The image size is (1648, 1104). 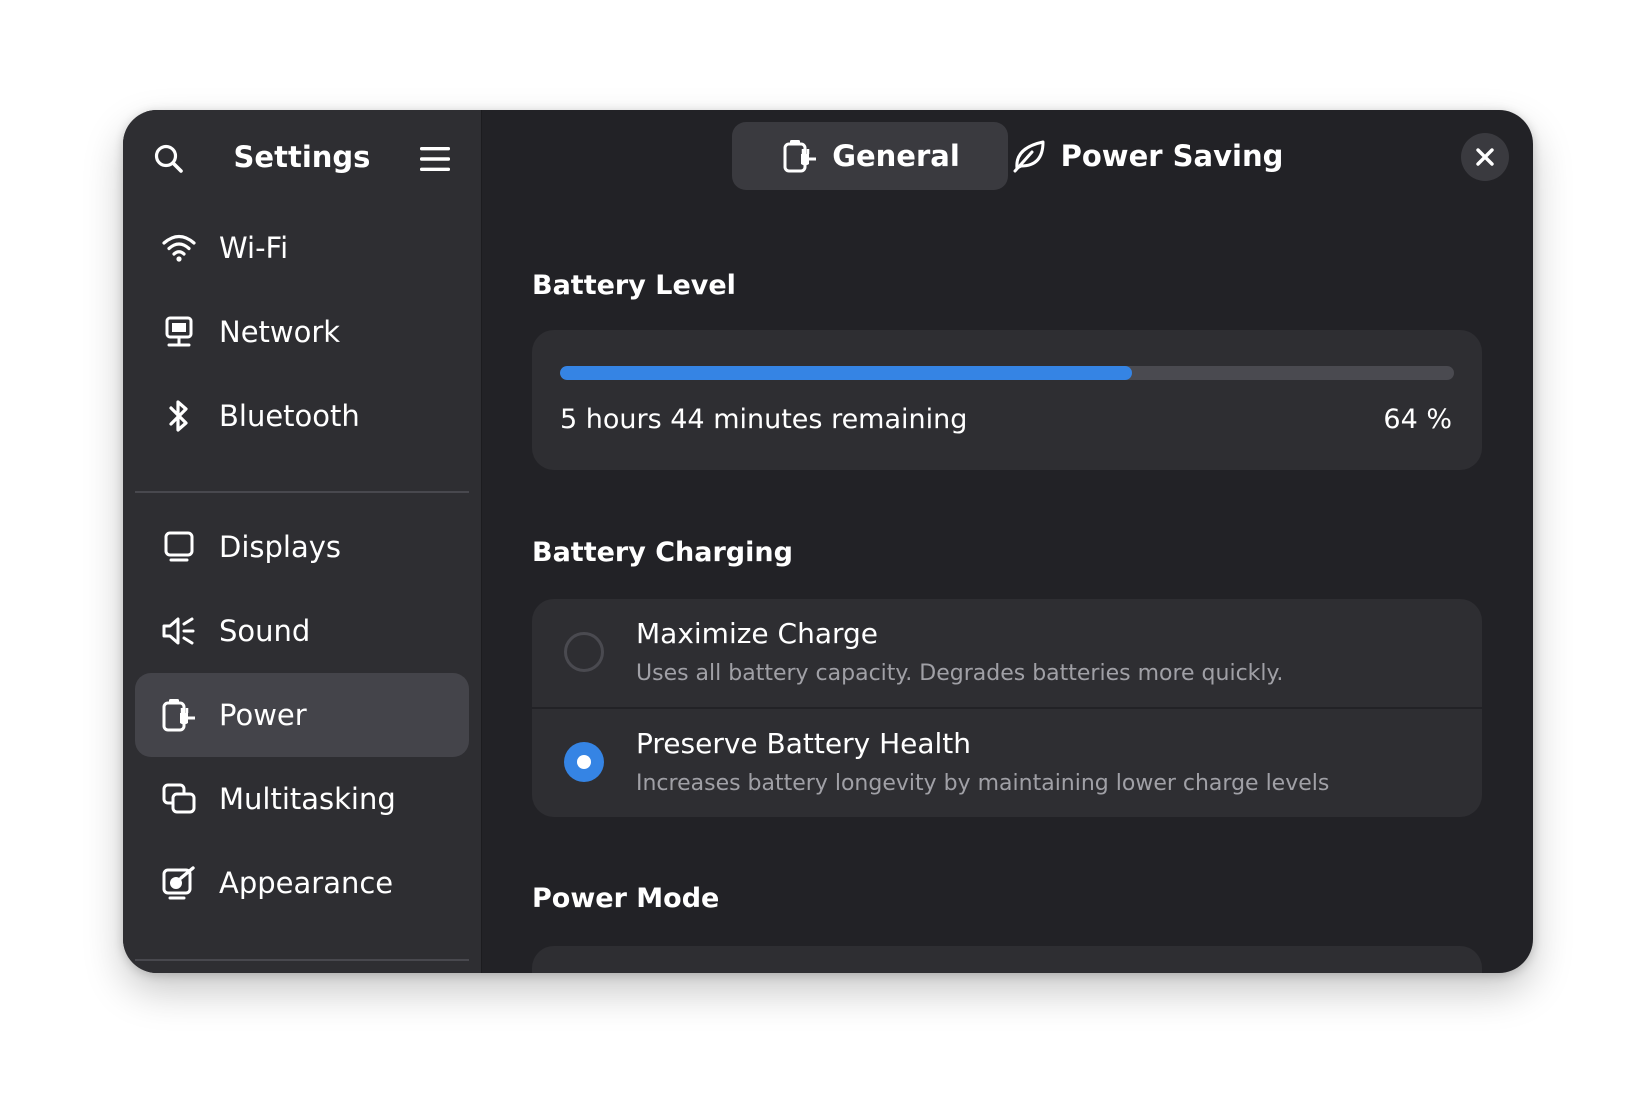 What do you see at coordinates (179, 248) in the screenshot?
I see `wifi-icon` at bounding box center [179, 248].